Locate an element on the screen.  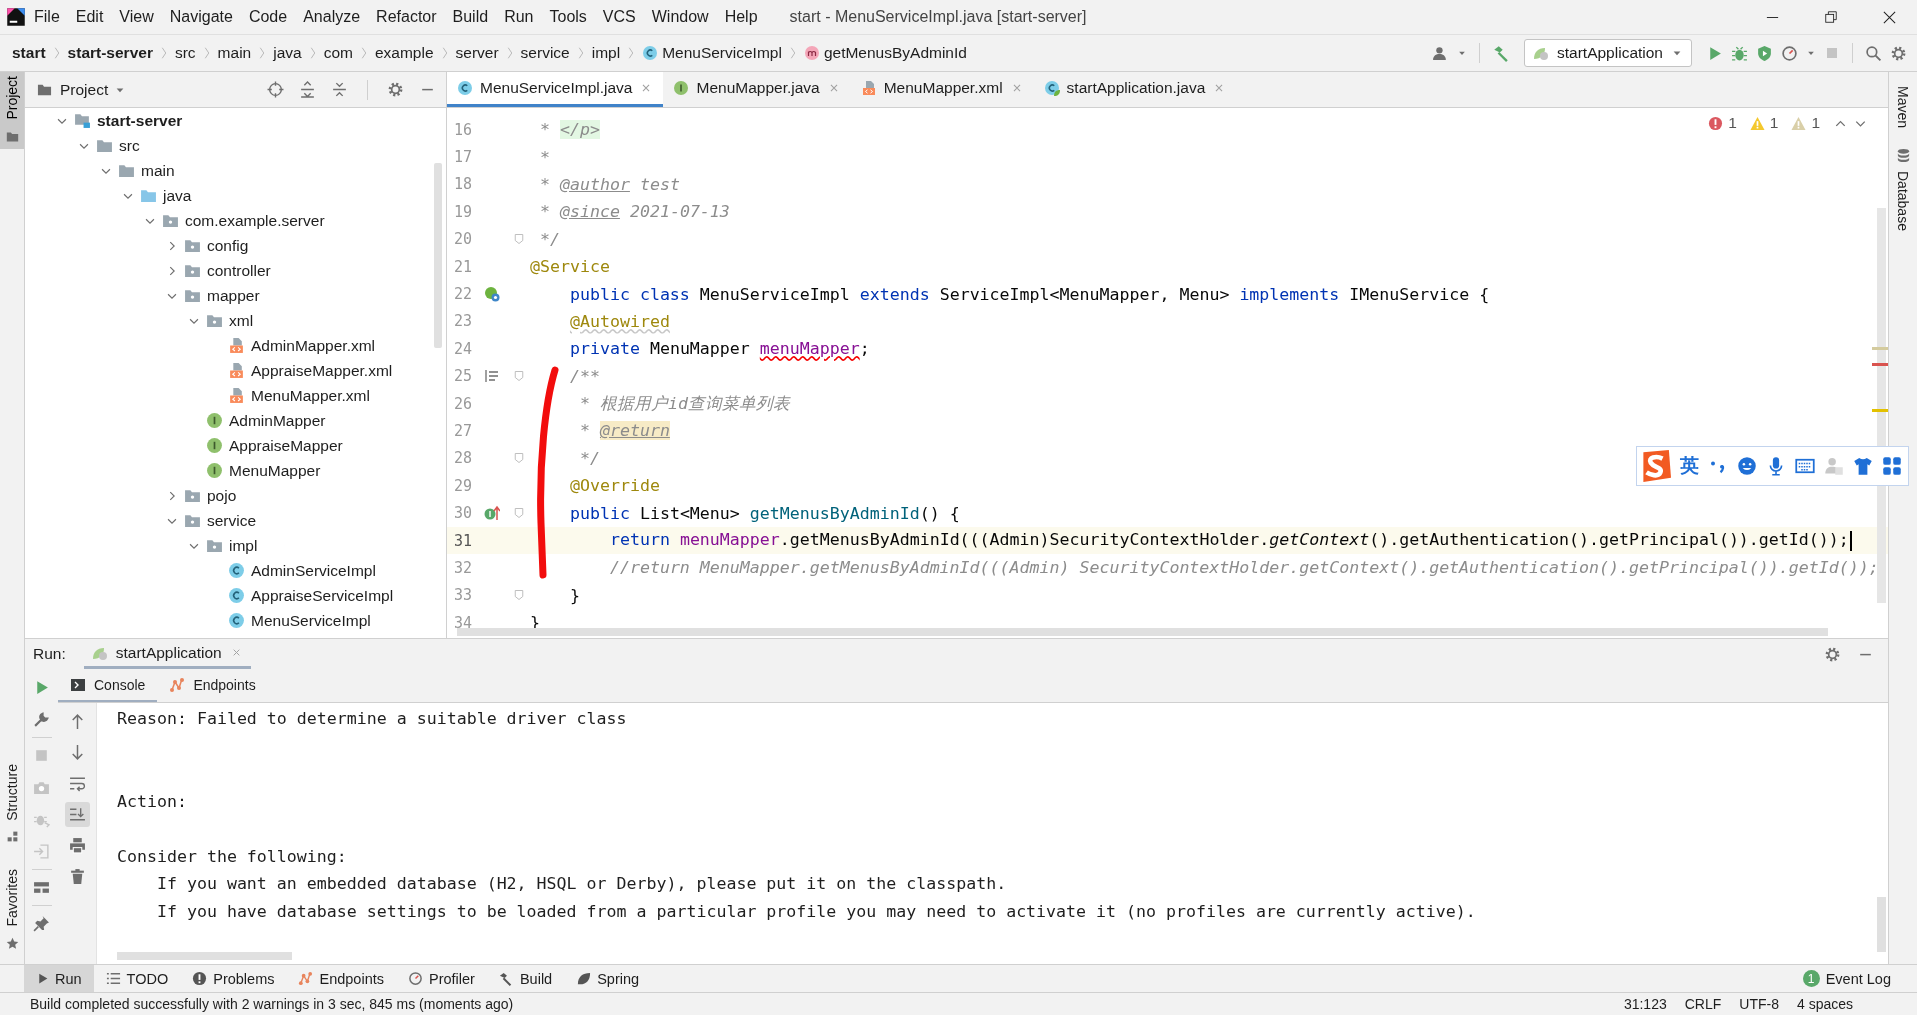
breadcrumb-item: start is located at coordinates (29, 53).